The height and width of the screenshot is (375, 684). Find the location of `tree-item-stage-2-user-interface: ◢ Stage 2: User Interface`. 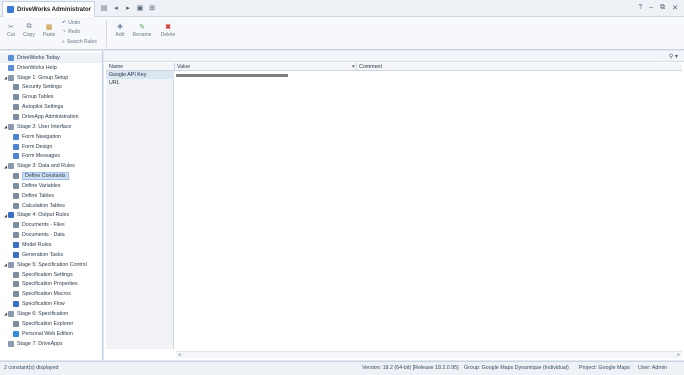

tree-item-stage-2-user-interface: ◢ Stage 2: User Interface is located at coordinates (51, 127).